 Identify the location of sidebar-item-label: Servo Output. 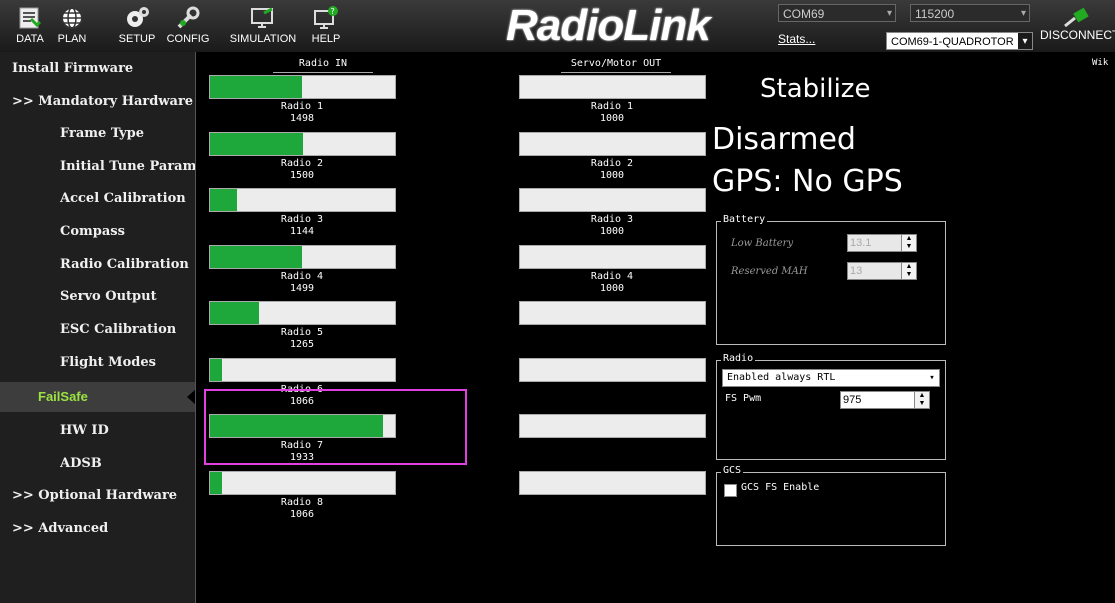
(108, 296).